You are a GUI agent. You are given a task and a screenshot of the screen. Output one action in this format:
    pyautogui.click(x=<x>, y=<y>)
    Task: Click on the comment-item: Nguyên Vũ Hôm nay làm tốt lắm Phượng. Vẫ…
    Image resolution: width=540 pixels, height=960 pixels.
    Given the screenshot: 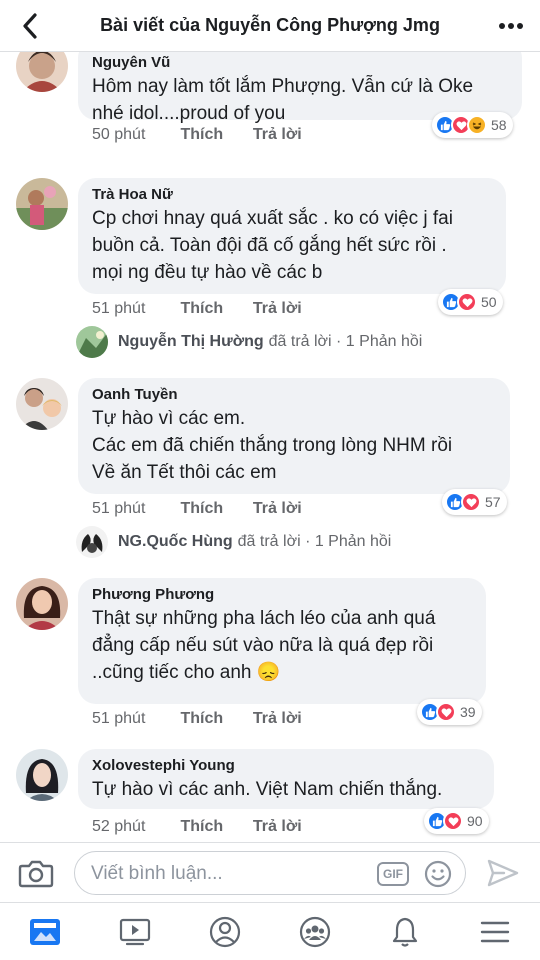 What is the action you would take?
    pyautogui.click(x=270, y=107)
    